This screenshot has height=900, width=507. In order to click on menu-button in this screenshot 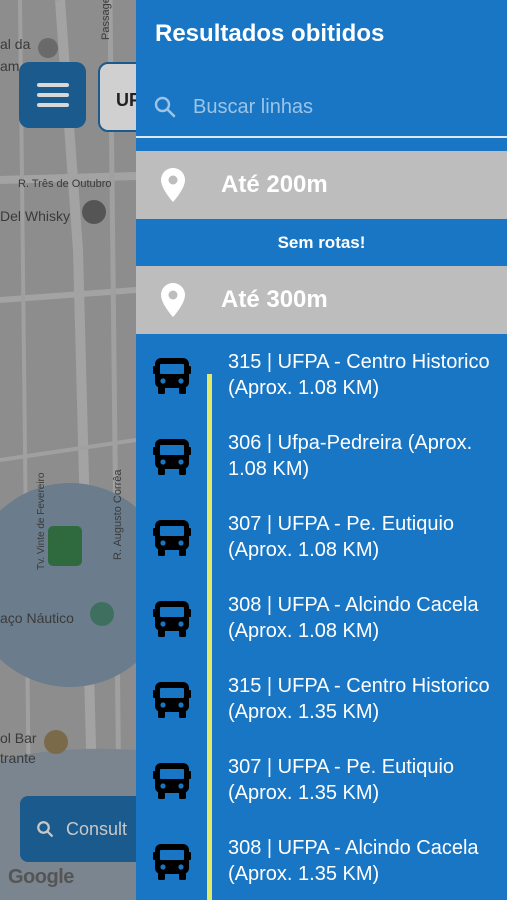, I will do `click(52, 95)`.